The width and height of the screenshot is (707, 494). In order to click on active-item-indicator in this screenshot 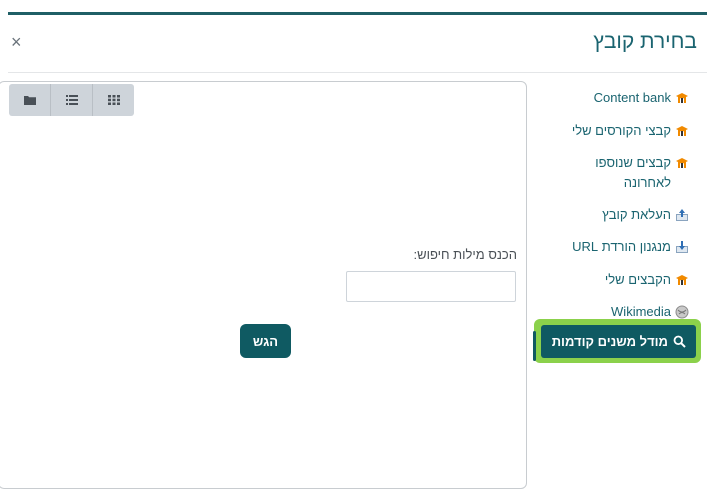, I will do `click(534, 346)`.